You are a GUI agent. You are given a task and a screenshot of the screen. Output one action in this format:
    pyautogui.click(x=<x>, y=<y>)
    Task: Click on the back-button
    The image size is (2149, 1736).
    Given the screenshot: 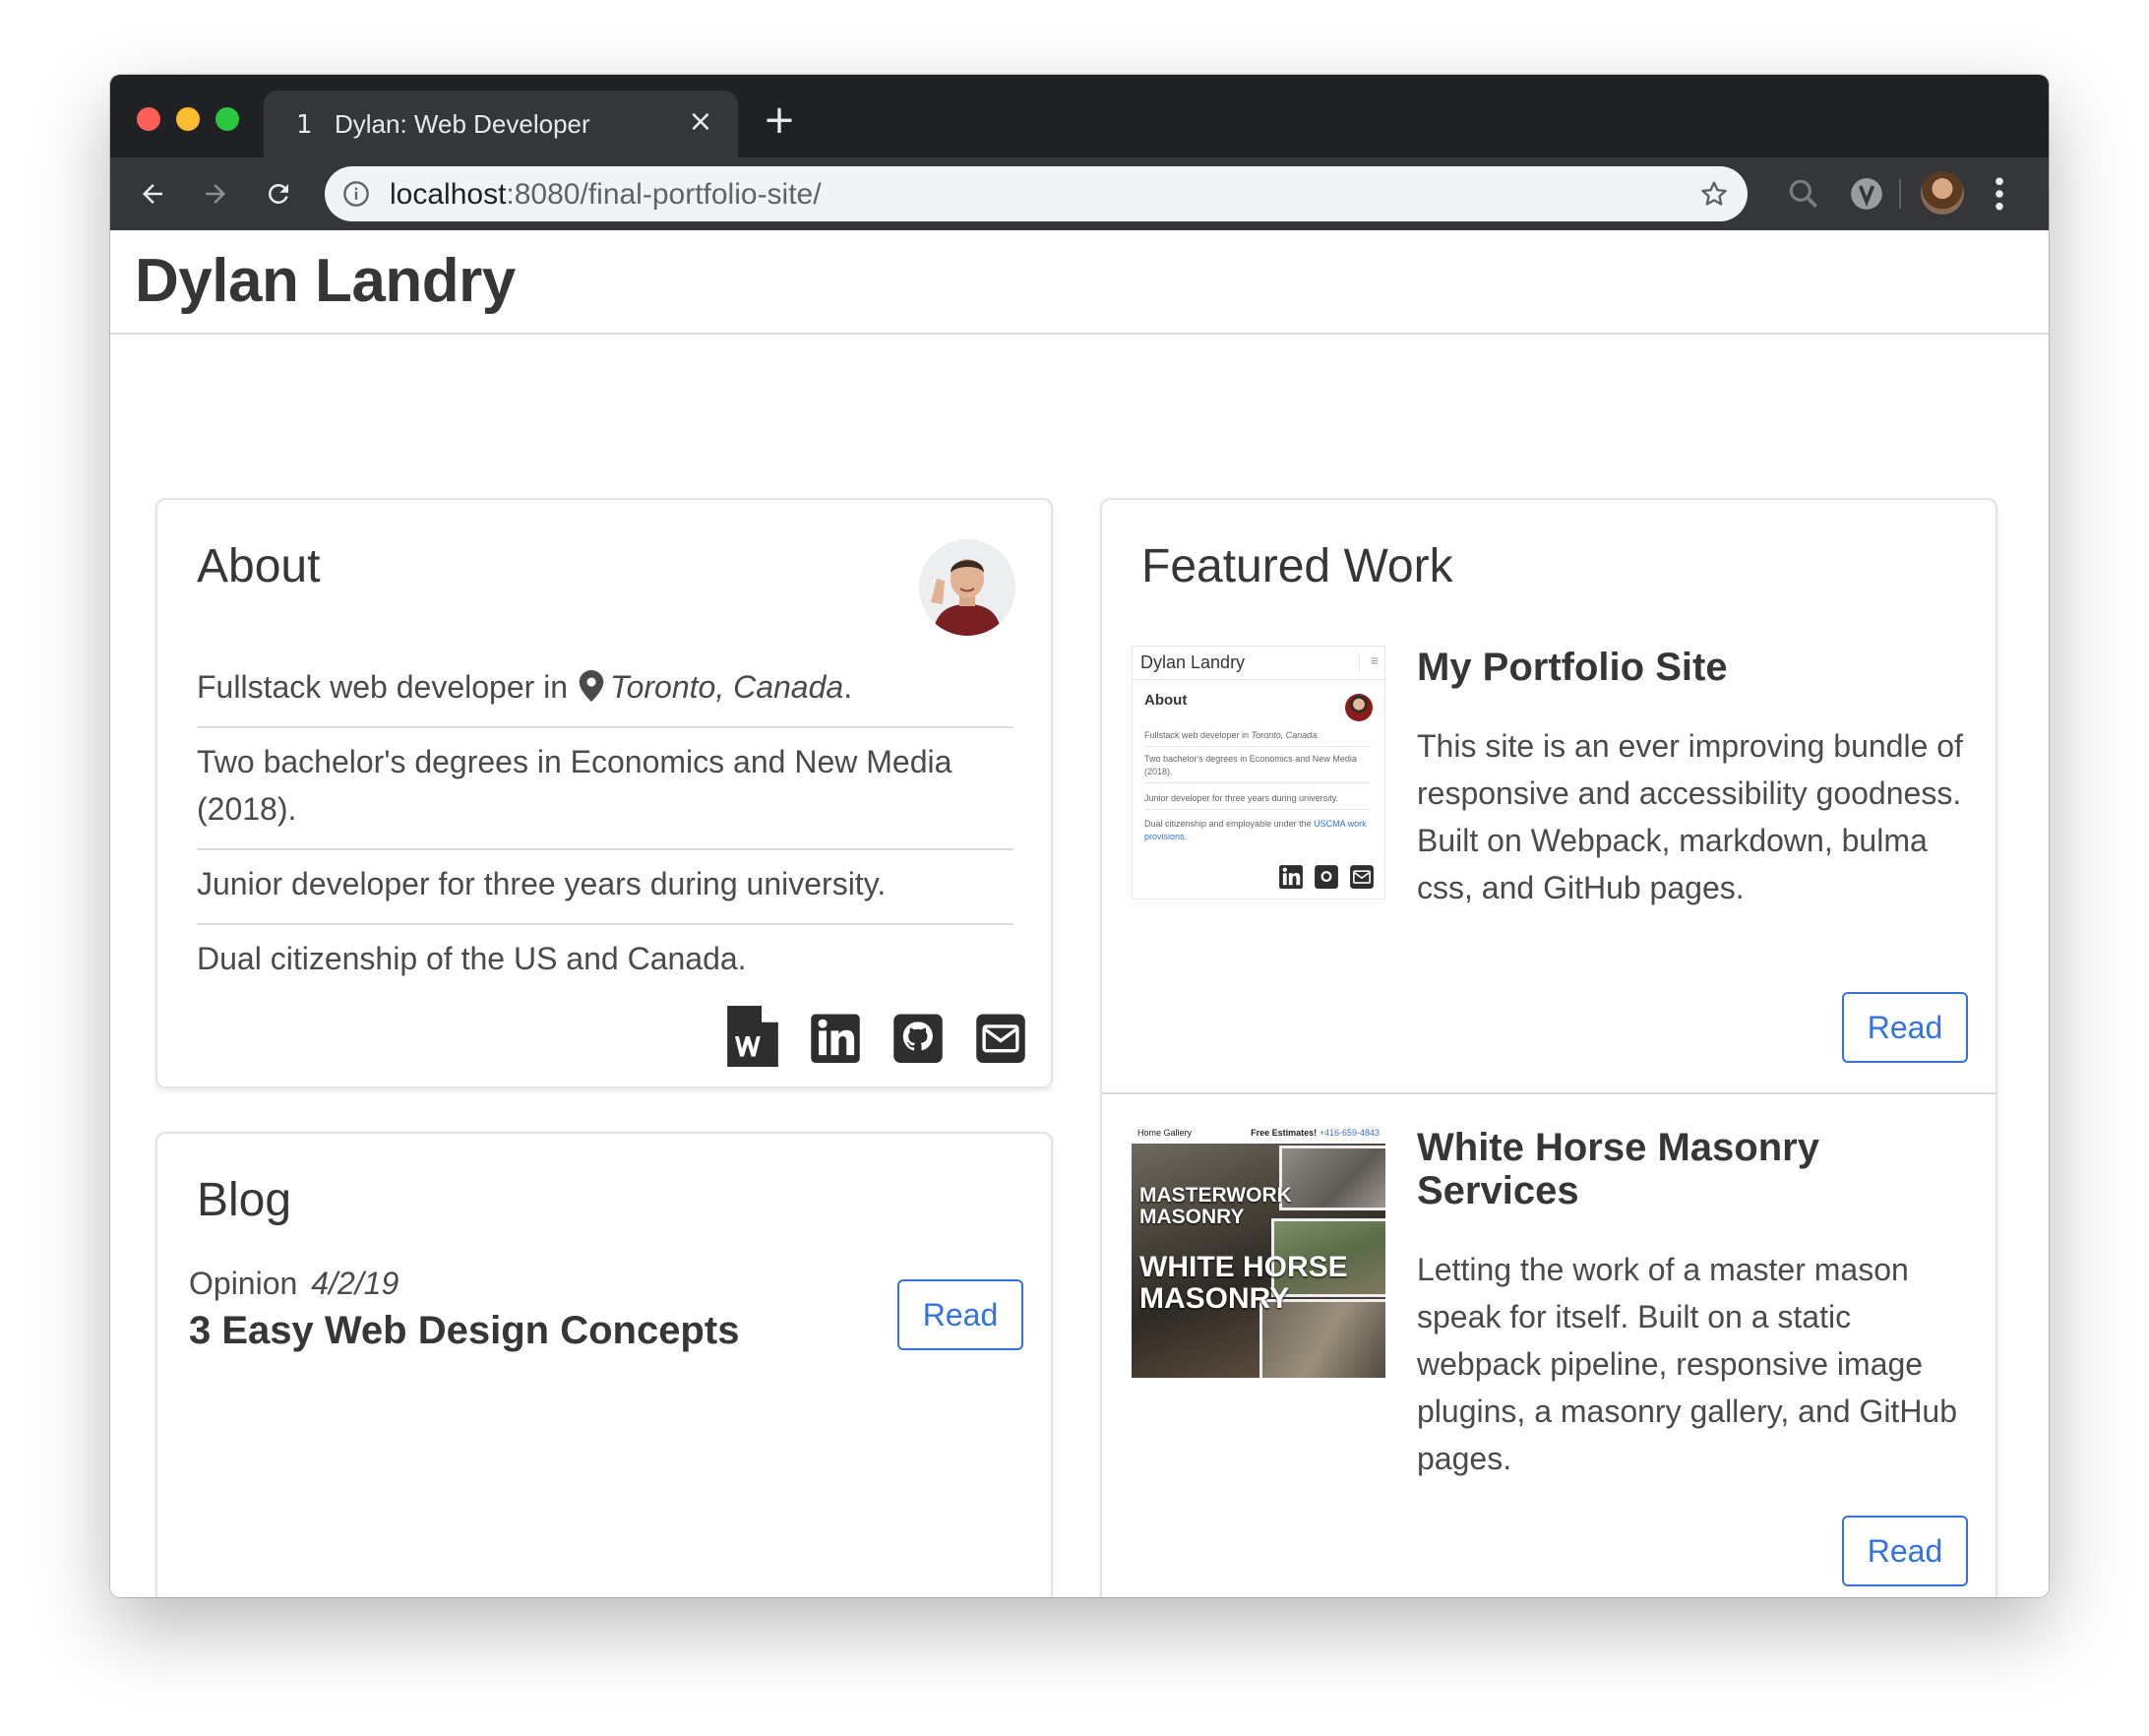 What is the action you would take?
    pyautogui.click(x=152, y=193)
    